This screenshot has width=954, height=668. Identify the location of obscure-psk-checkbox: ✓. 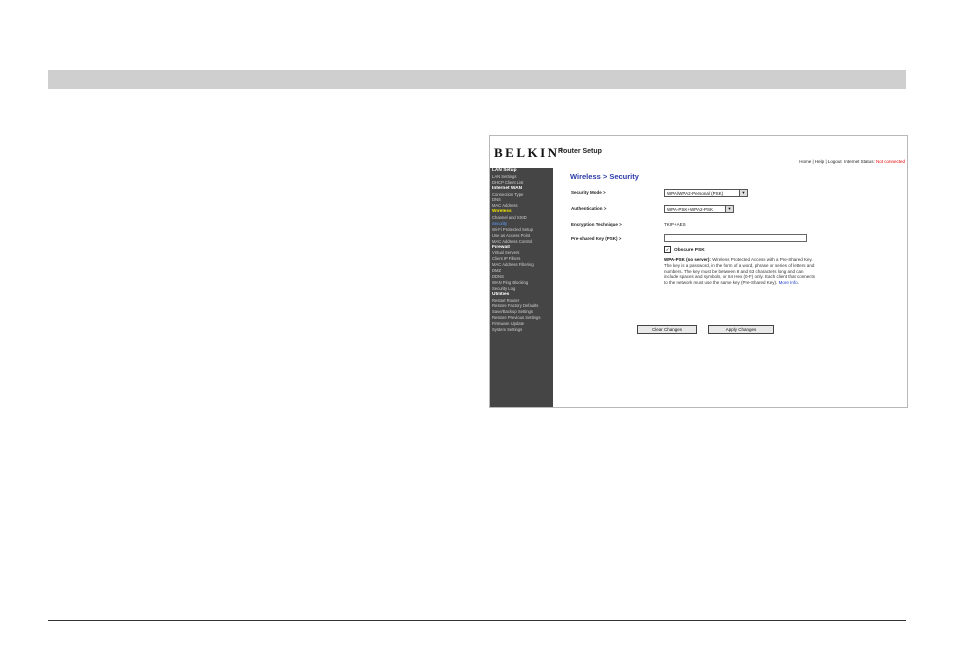
(667, 249).